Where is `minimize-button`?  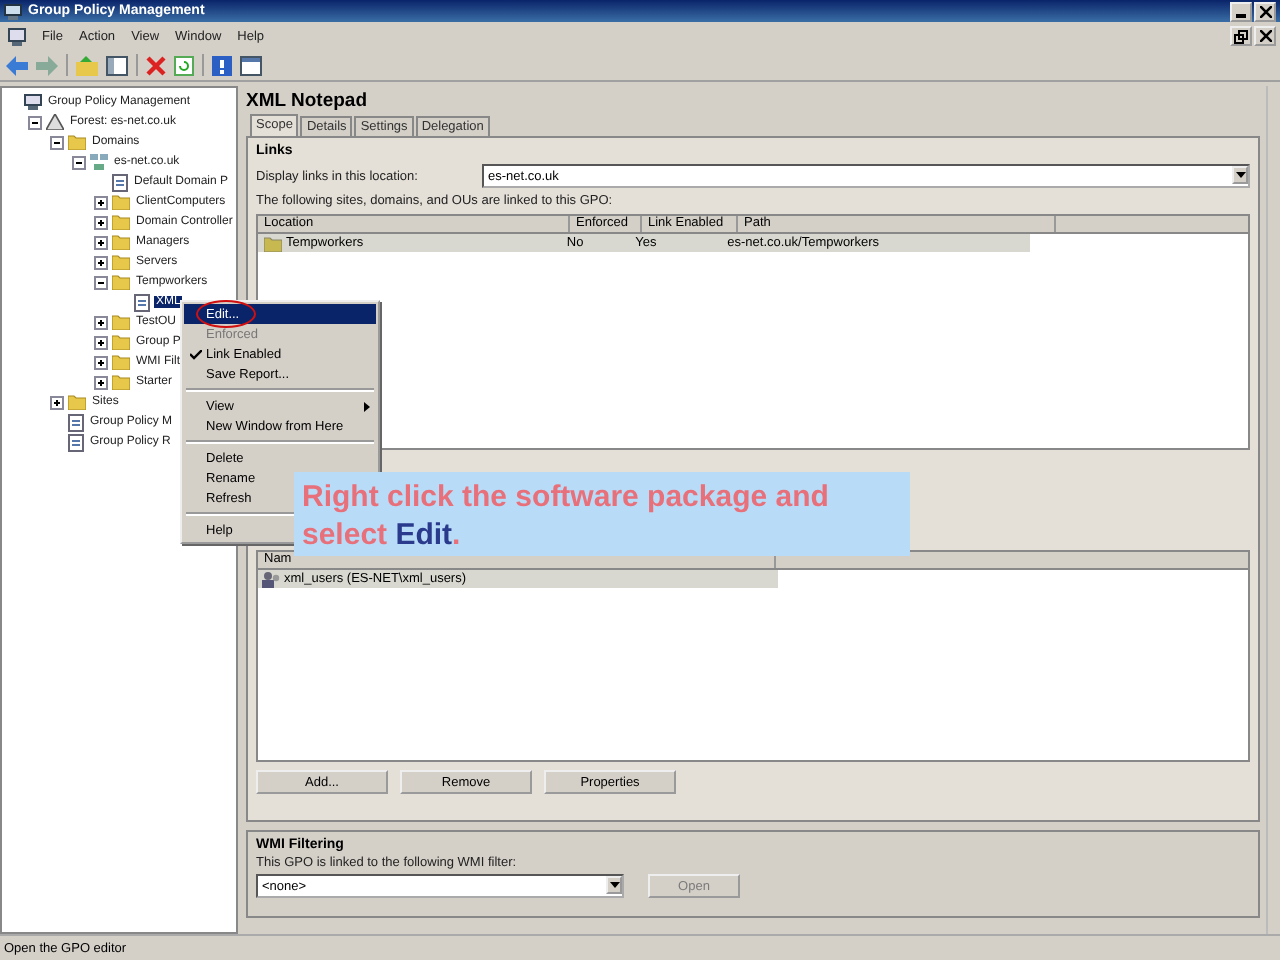
minimize-button is located at coordinates (1241, 11).